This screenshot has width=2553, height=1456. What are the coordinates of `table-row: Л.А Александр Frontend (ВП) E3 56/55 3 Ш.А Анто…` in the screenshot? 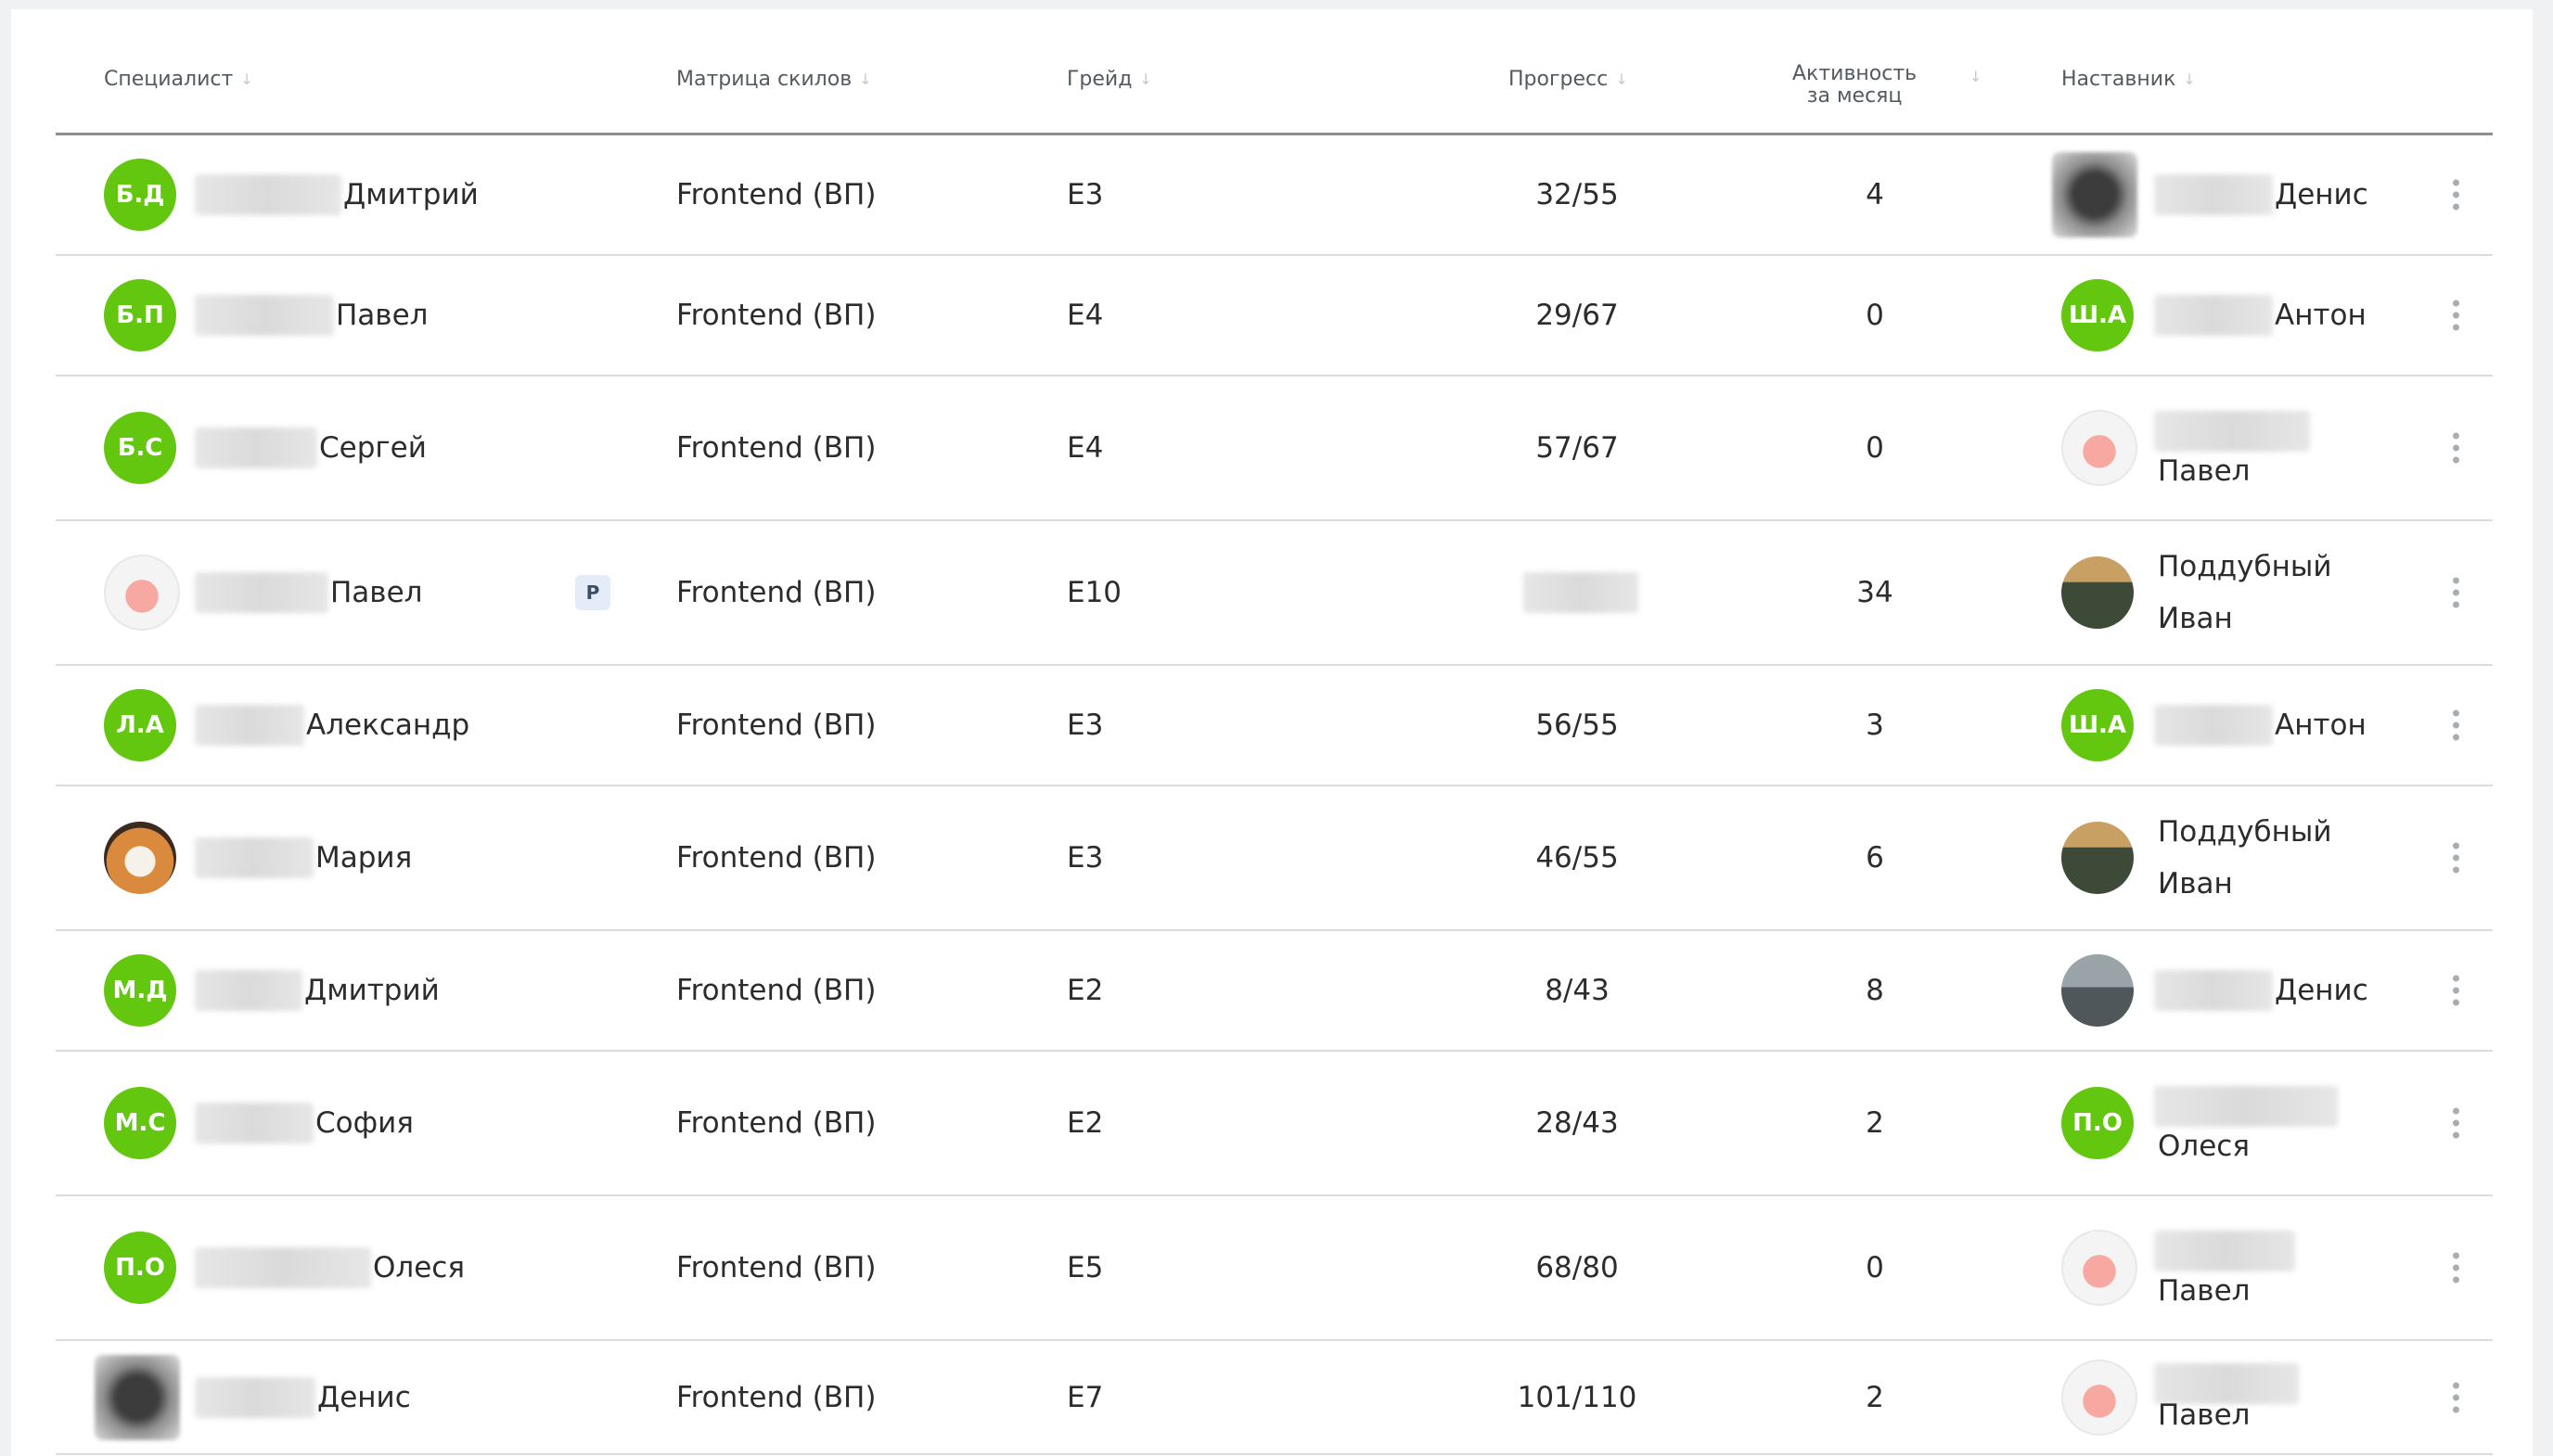 It's located at (1274, 726).